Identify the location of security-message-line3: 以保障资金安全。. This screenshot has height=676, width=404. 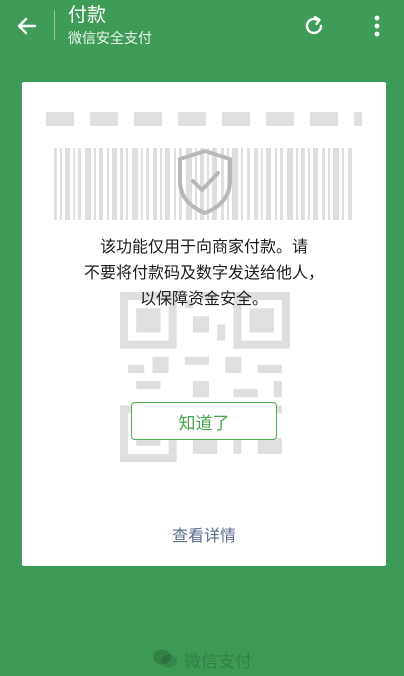
(203, 298).